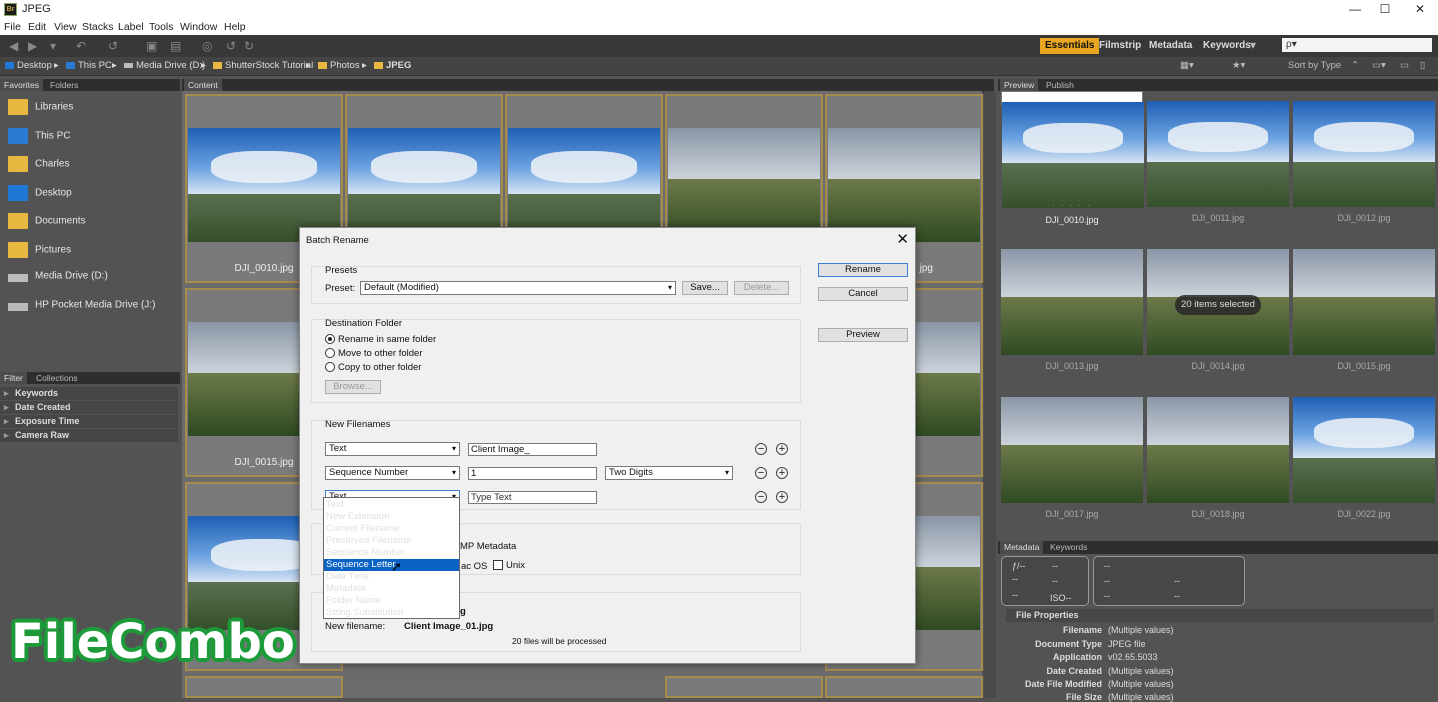 The height and width of the screenshot is (702, 1438). What do you see at coordinates (990, 394) in the screenshot?
I see `content-scrollbar` at bounding box center [990, 394].